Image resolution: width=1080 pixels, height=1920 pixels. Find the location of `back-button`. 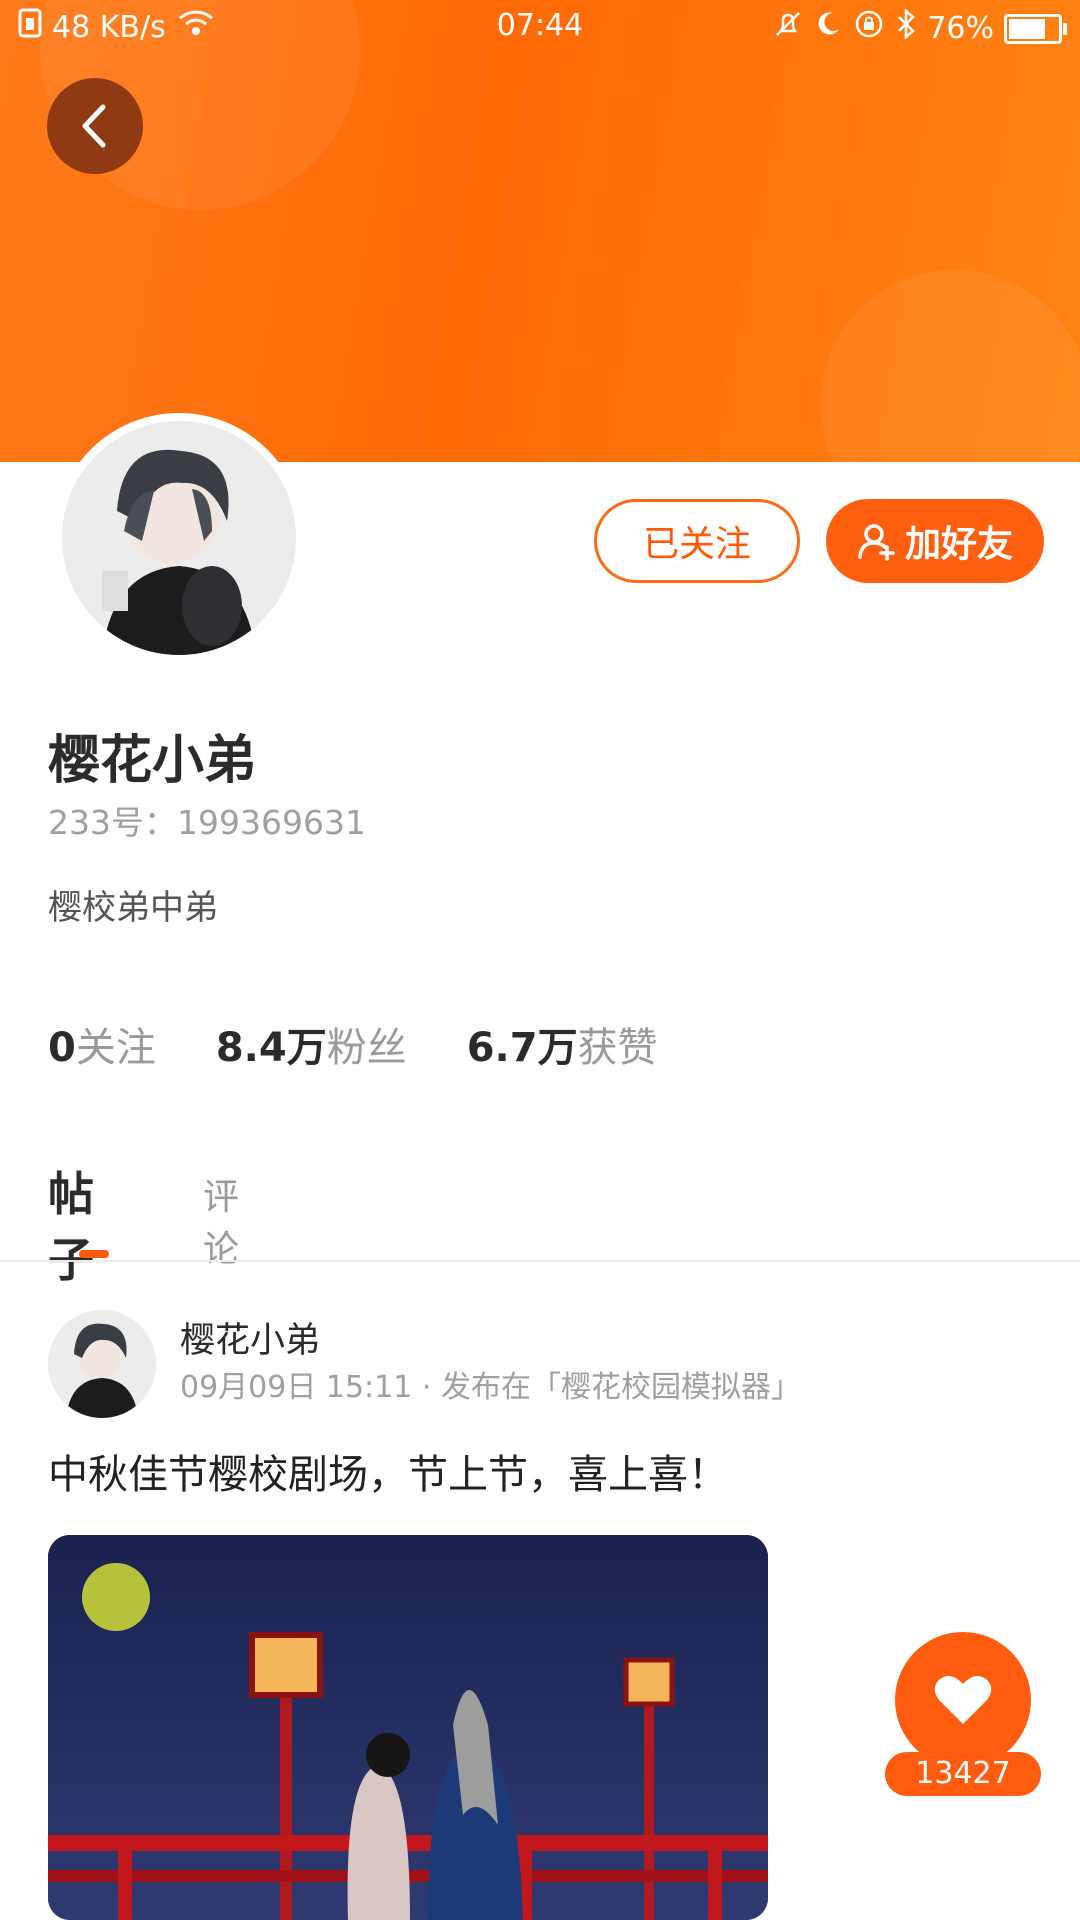

back-button is located at coordinates (95, 126).